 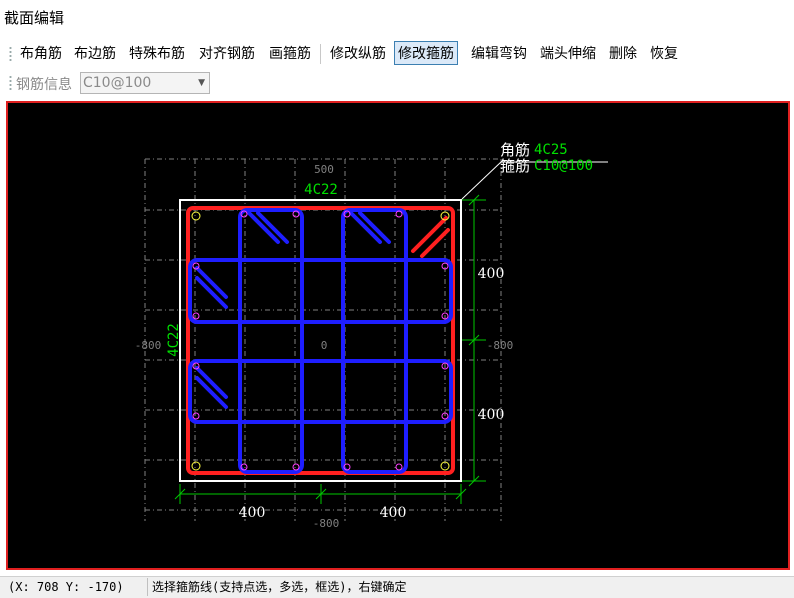 What do you see at coordinates (271, 341) in the screenshot?
I see `stirrup-left-vertical` at bounding box center [271, 341].